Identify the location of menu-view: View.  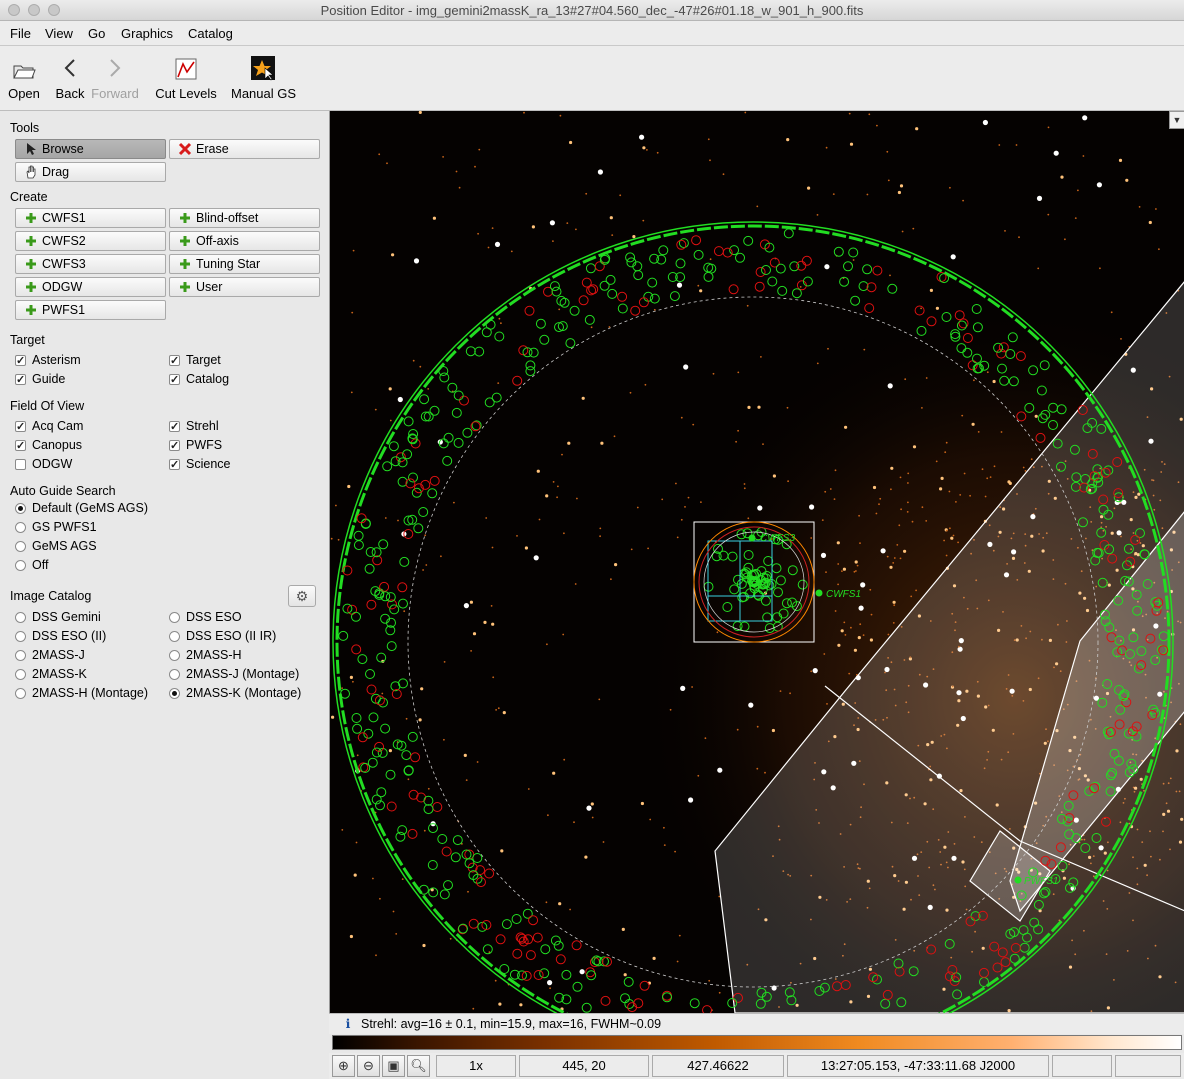
(59, 33).